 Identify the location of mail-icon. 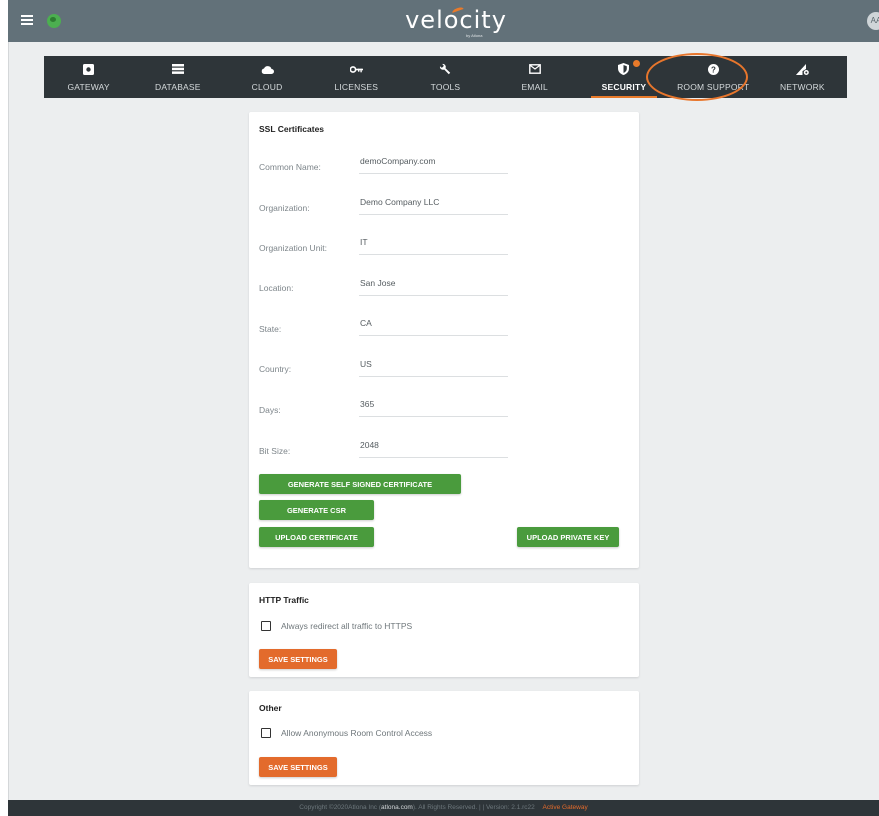
(534, 69).